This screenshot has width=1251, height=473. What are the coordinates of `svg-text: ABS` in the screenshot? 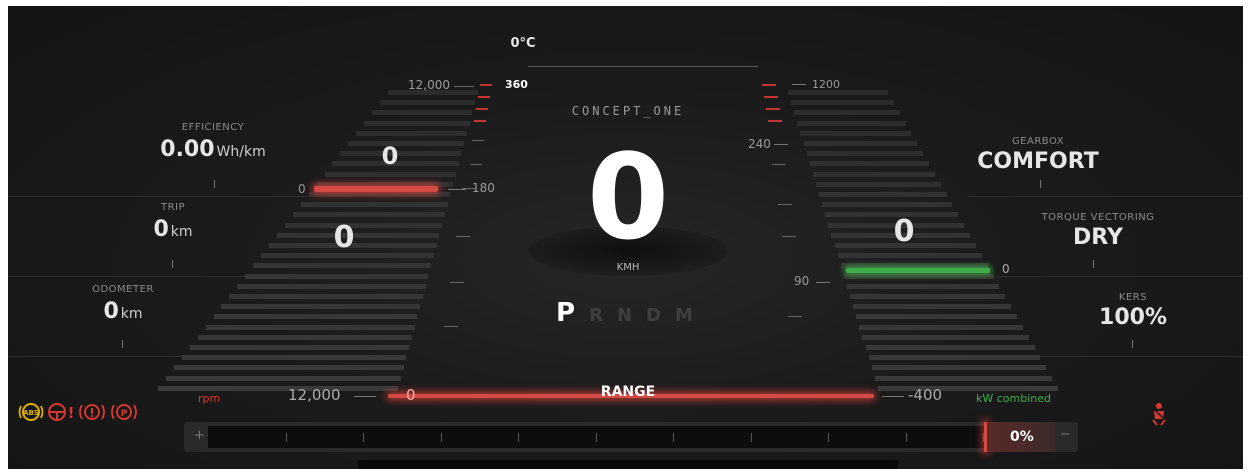 It's located at (31, 413).